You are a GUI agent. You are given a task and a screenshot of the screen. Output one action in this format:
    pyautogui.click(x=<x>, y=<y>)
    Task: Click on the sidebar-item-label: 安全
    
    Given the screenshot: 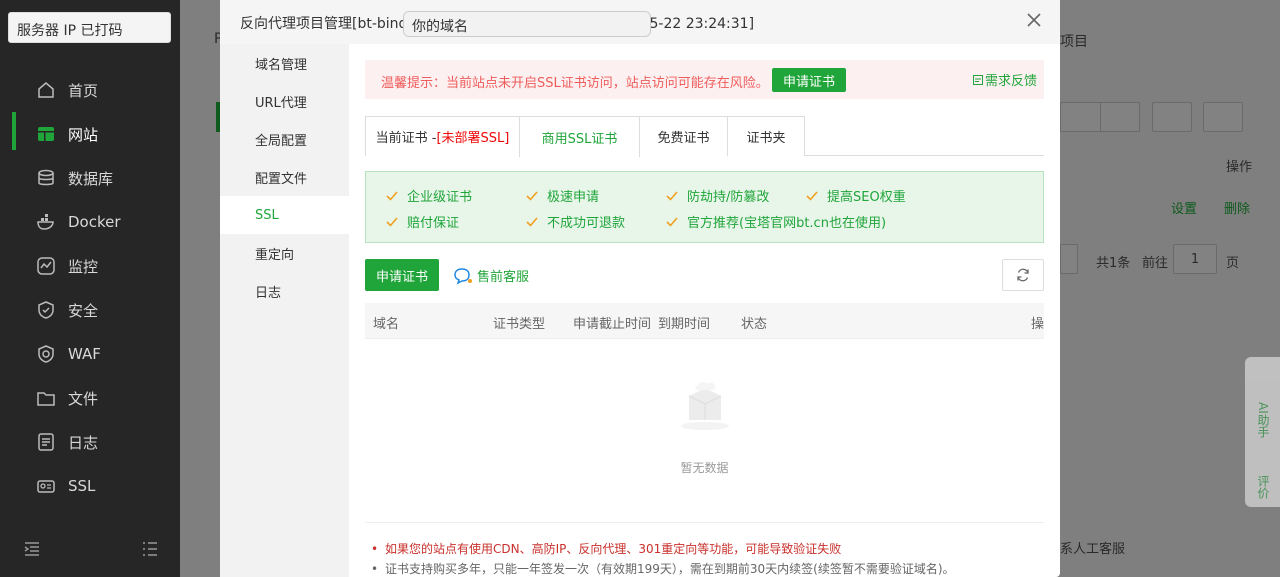 What is the action you would take?
    pyautogui.click(x=83, y=310)
    